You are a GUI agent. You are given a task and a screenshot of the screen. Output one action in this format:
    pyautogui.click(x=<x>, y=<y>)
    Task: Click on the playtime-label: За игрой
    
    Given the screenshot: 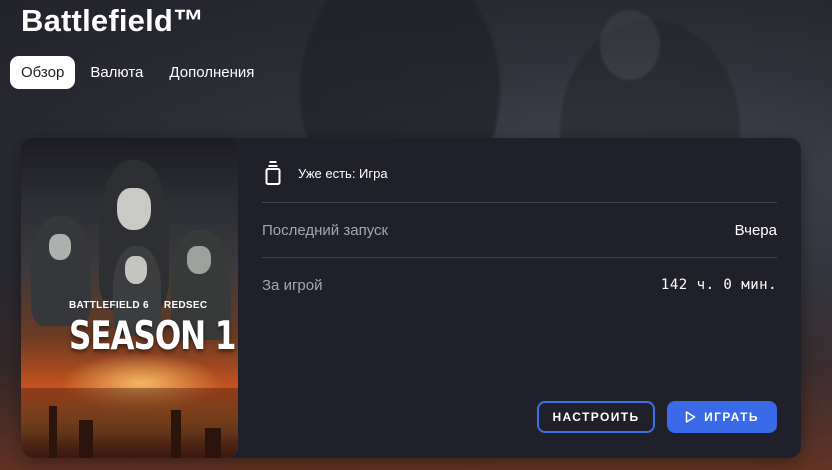 What is the action you would take?
    pyautogui.click(x=292, y=285)
    